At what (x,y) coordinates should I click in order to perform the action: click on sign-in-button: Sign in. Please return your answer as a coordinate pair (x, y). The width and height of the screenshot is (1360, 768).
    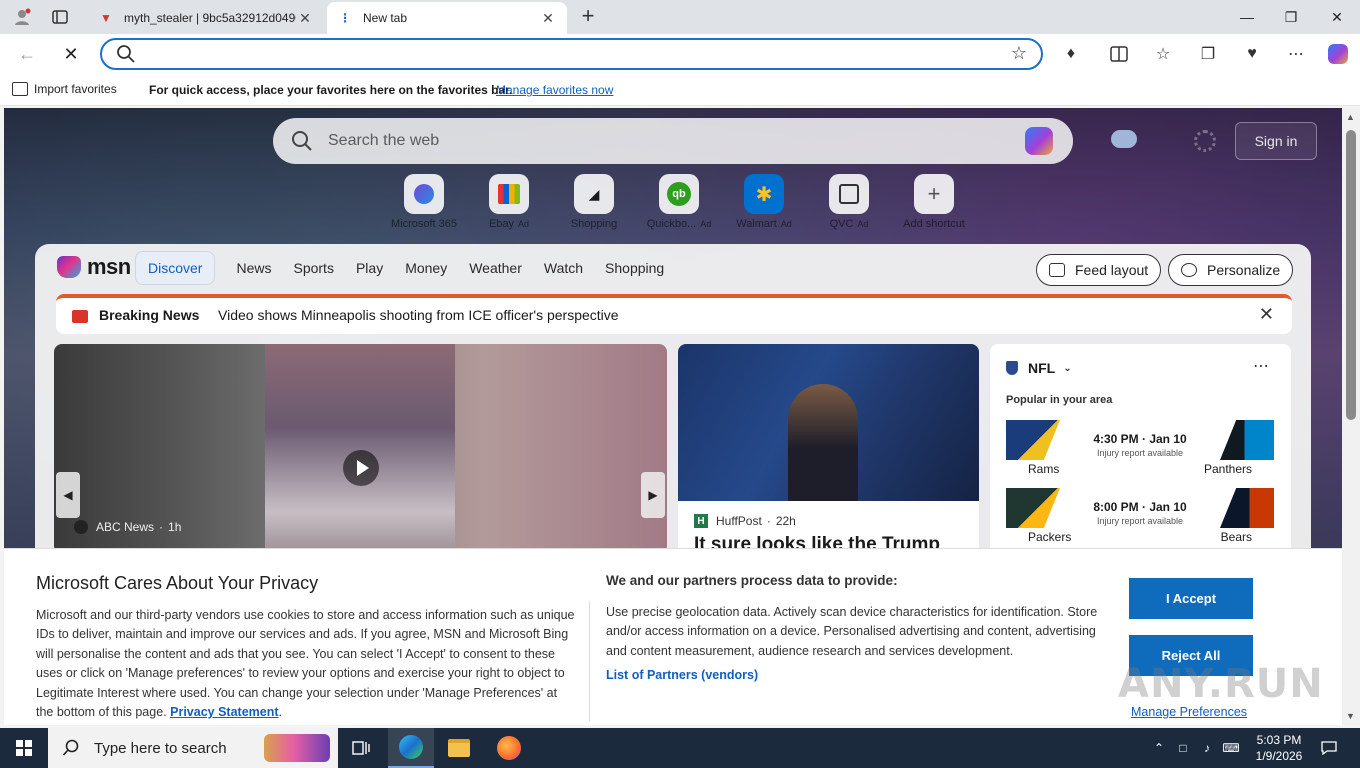
    Looking at the image, I should click on (1276, 141).